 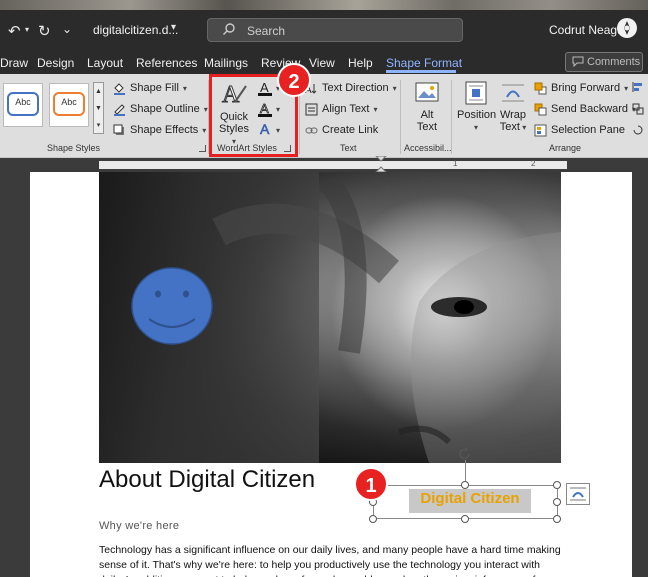 I want to click on scroll-up-icon: ▲, so click(x=98, y=91).